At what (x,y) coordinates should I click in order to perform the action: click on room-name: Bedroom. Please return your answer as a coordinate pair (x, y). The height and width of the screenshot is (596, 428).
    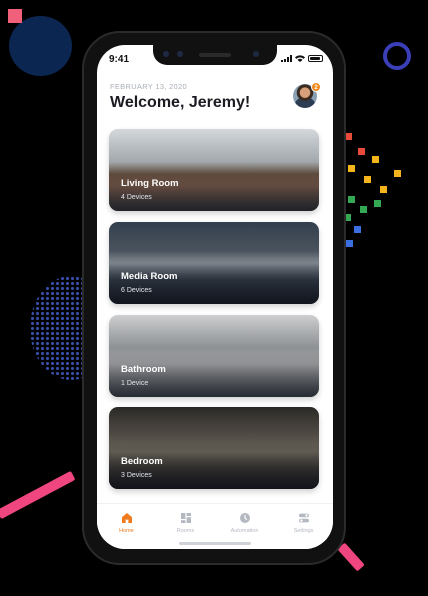
    Looking at the image, I should click on (142, 461).